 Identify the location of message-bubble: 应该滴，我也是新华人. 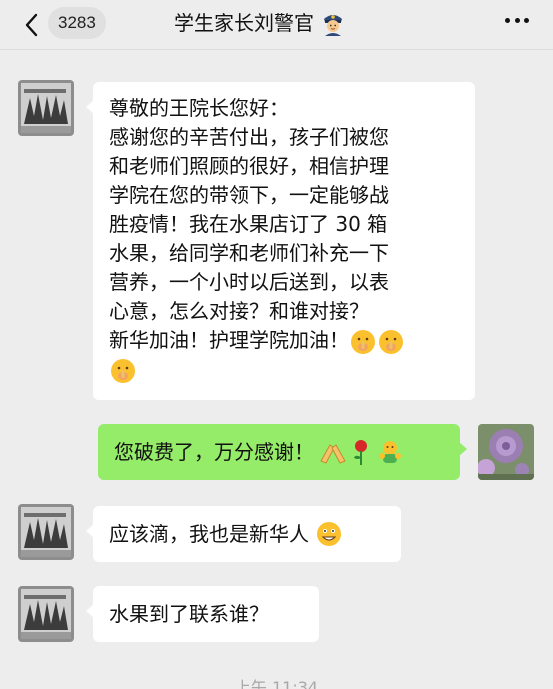
(243, 534).